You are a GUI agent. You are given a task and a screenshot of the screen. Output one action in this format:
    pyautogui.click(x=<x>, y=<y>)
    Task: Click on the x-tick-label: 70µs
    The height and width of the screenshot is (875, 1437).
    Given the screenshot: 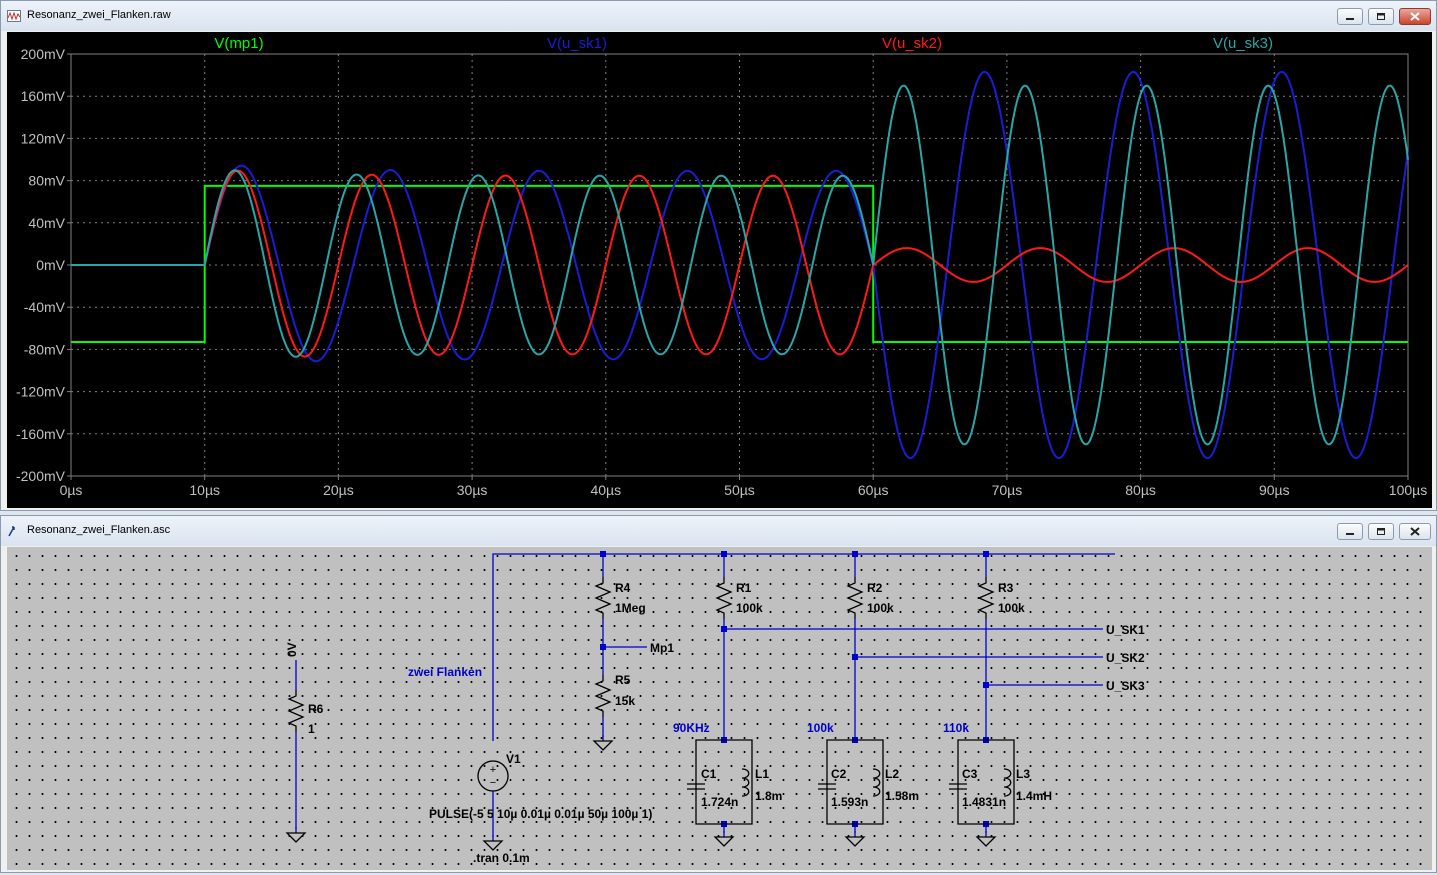 What is the action you would take?
    pyautogui.click(x=1007, y=490)
    